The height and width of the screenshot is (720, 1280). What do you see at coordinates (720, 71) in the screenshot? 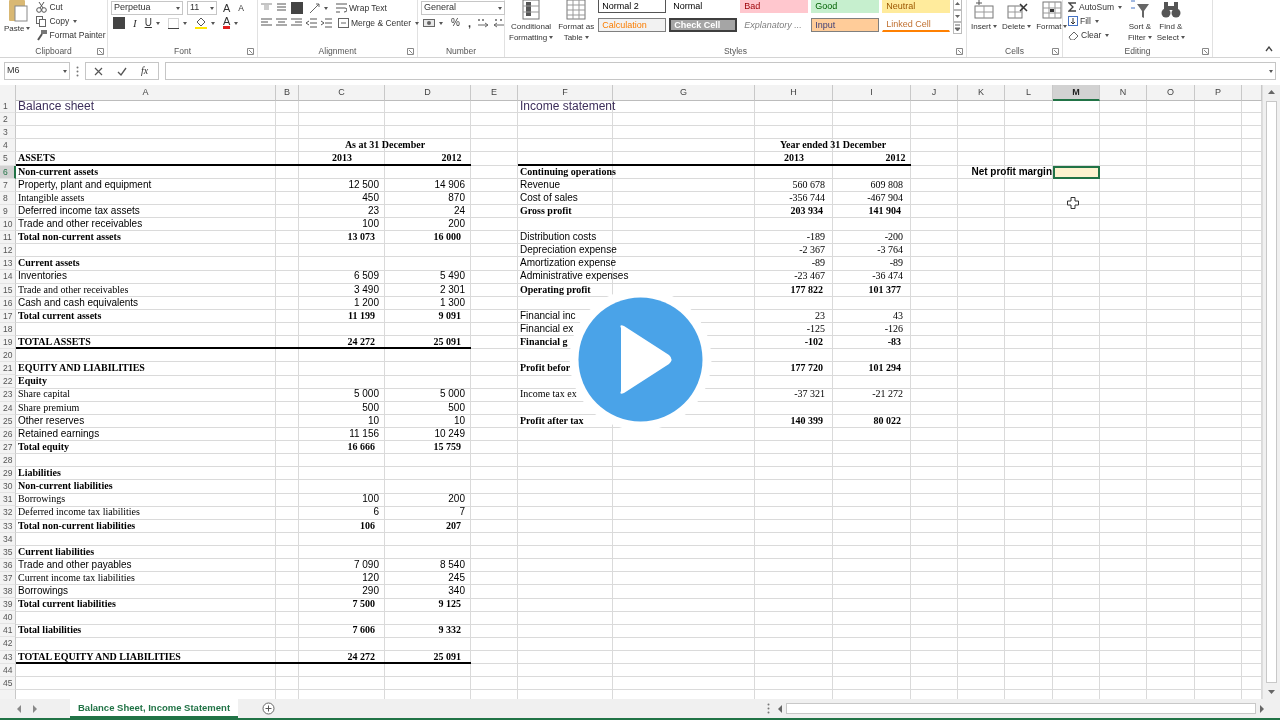
I see `formula-field` at bounding box center [720, 71].